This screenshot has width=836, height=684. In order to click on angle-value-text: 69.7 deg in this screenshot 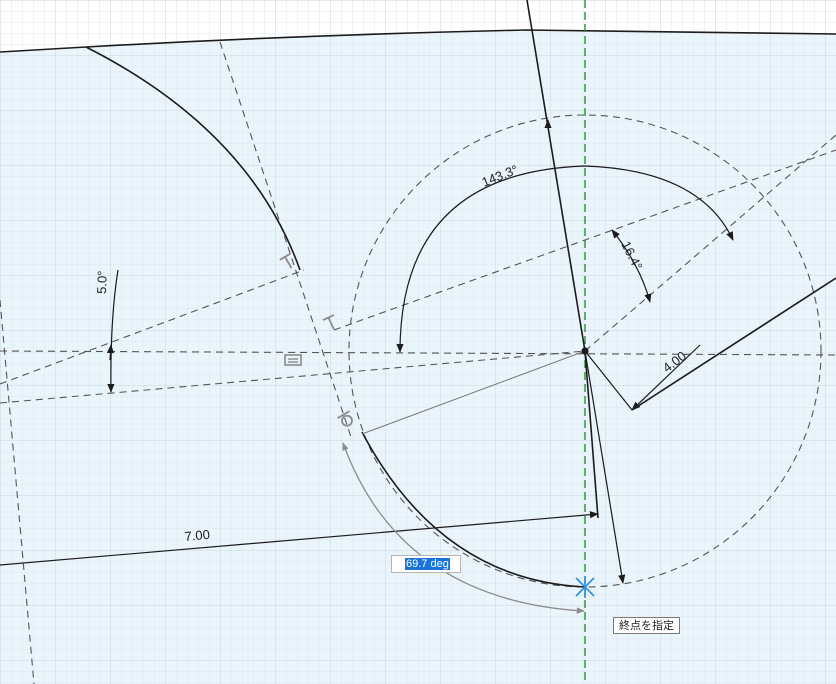, I will do `click(427, 564)`.